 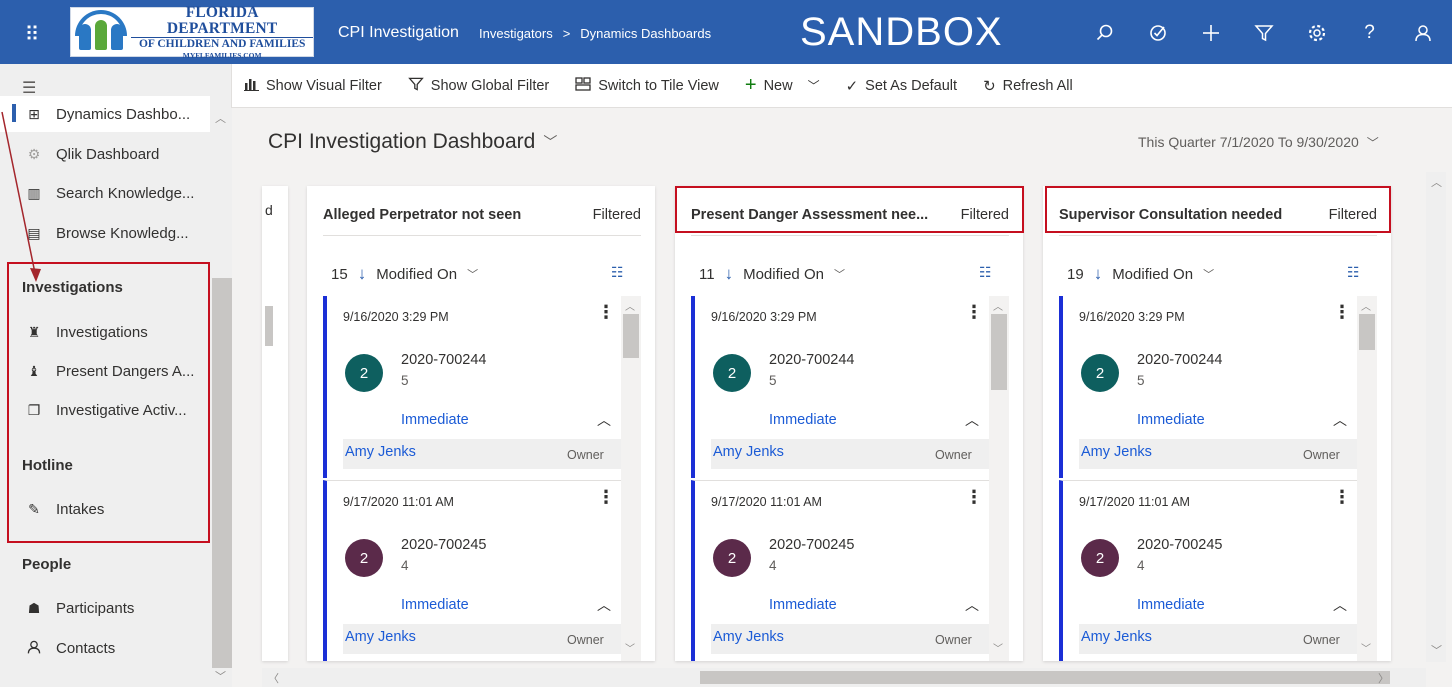 I want to click on sidebar-item-contacts: Contacts, so click(x=105, y=648).